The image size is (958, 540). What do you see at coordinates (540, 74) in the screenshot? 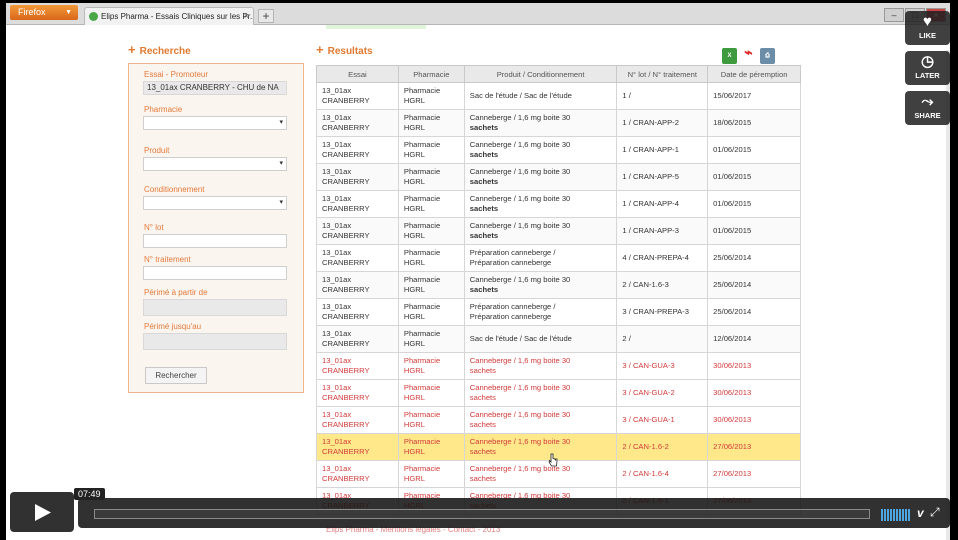
I see `col-produit: Produit / Conditionnement` at bounding box center [540, 74].